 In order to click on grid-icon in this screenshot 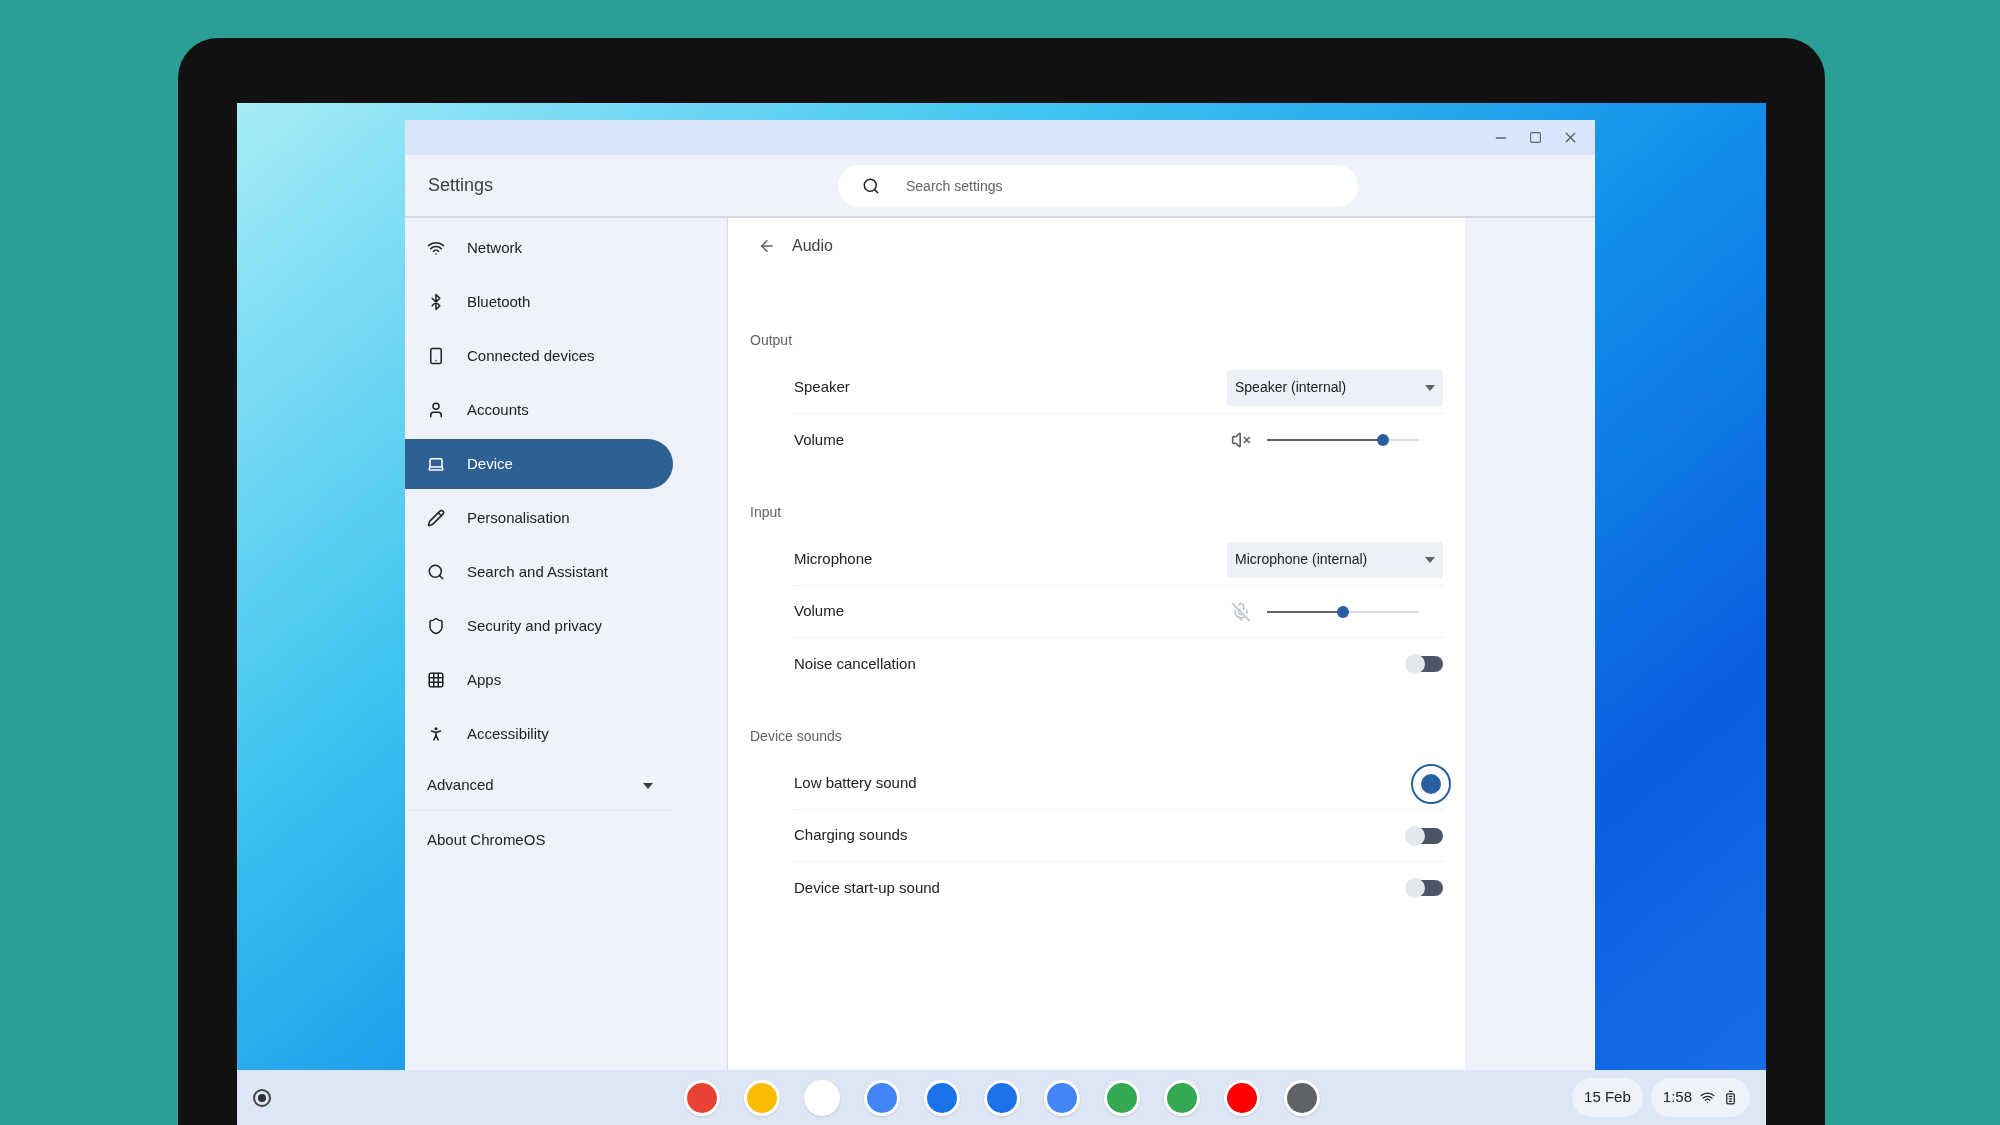, I will do `click(436, 680)`.